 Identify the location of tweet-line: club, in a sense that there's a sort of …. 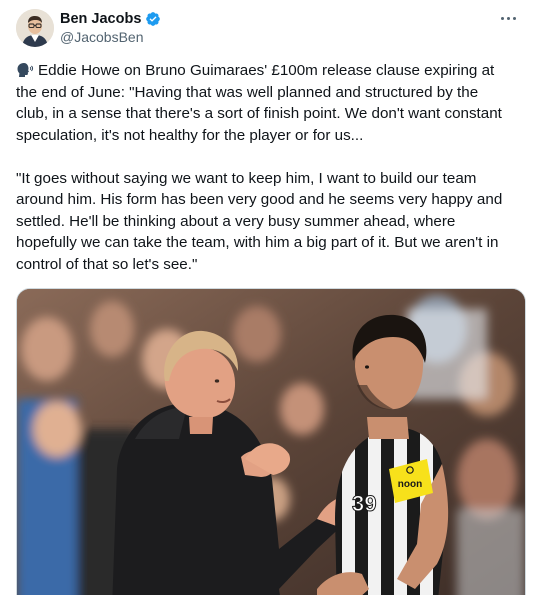
(259, 113).